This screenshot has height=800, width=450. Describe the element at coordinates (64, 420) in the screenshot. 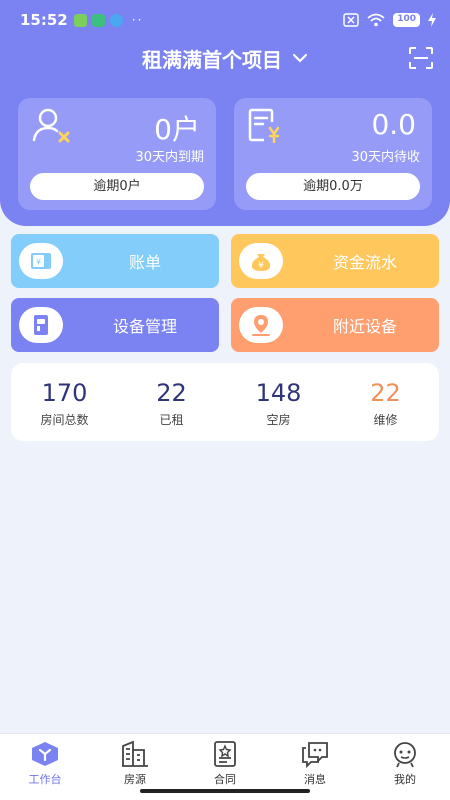

I see `stat-label: 房间总数` at that location.